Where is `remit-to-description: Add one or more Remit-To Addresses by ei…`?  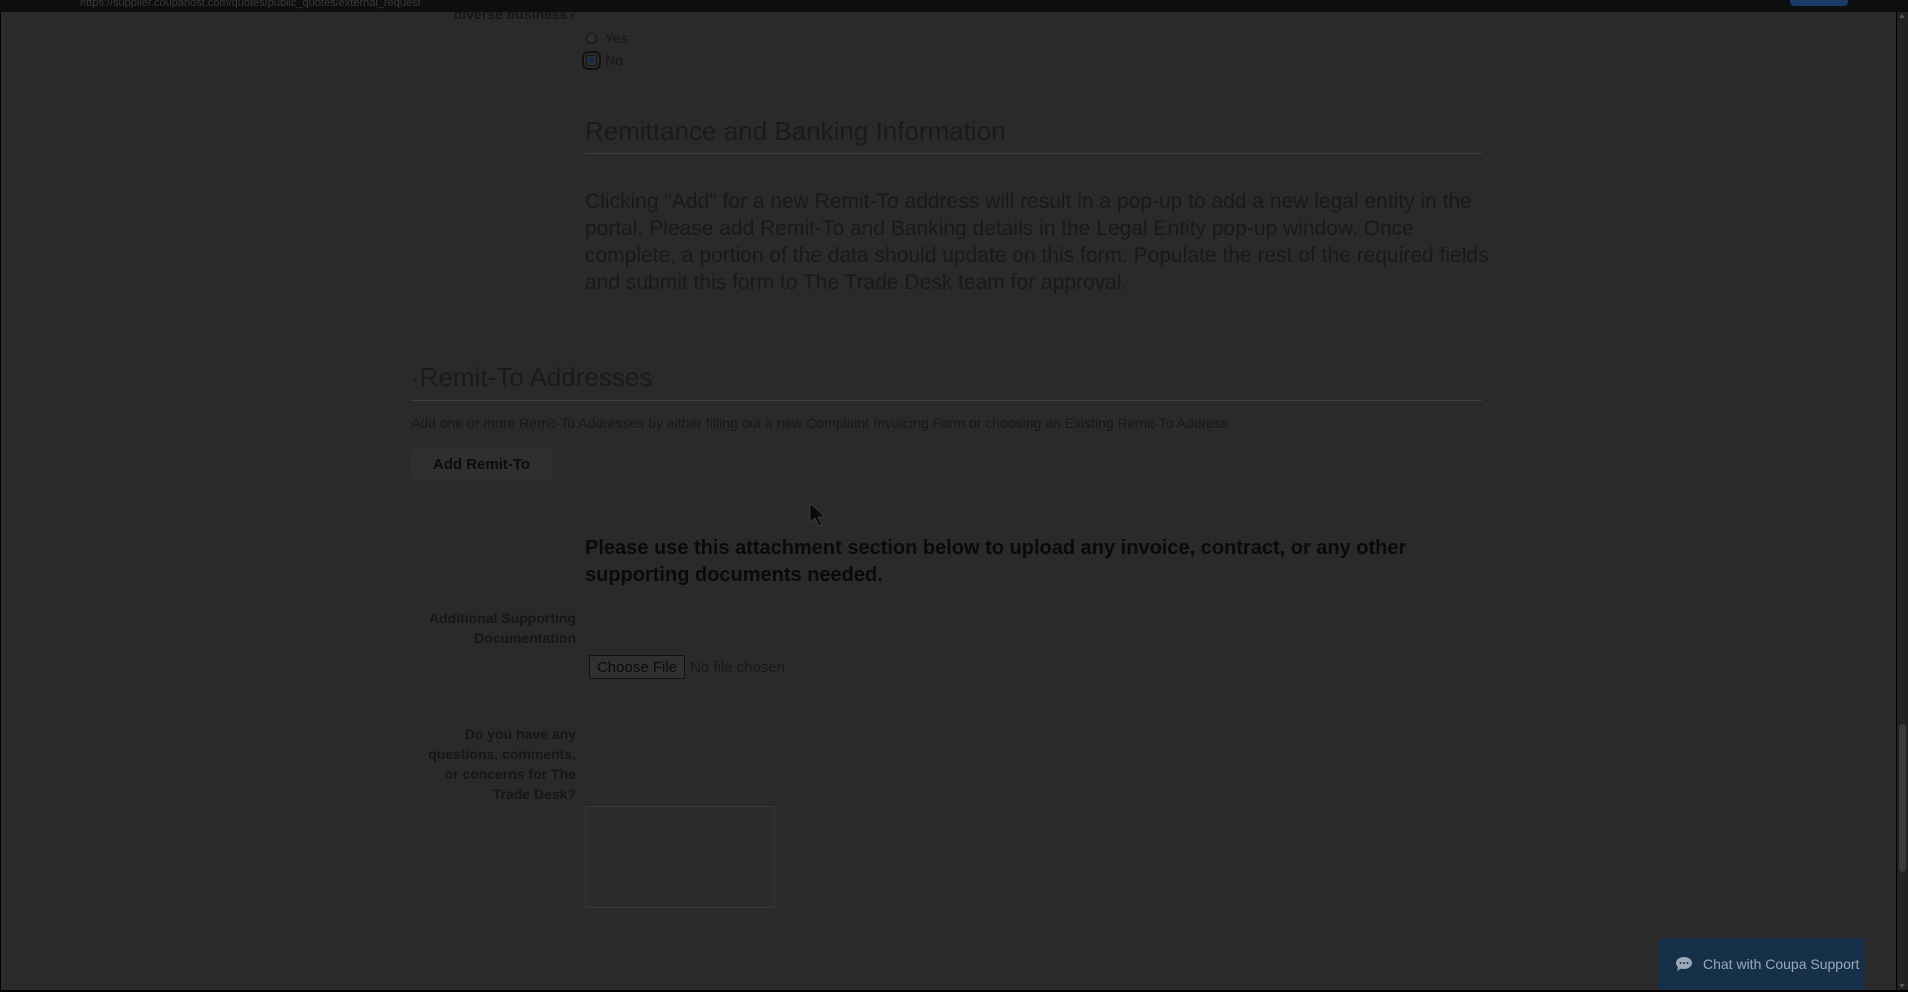 remit-to-description: Add one or more Remit-To Addresses by ei… is located at coordinates (821, 423).